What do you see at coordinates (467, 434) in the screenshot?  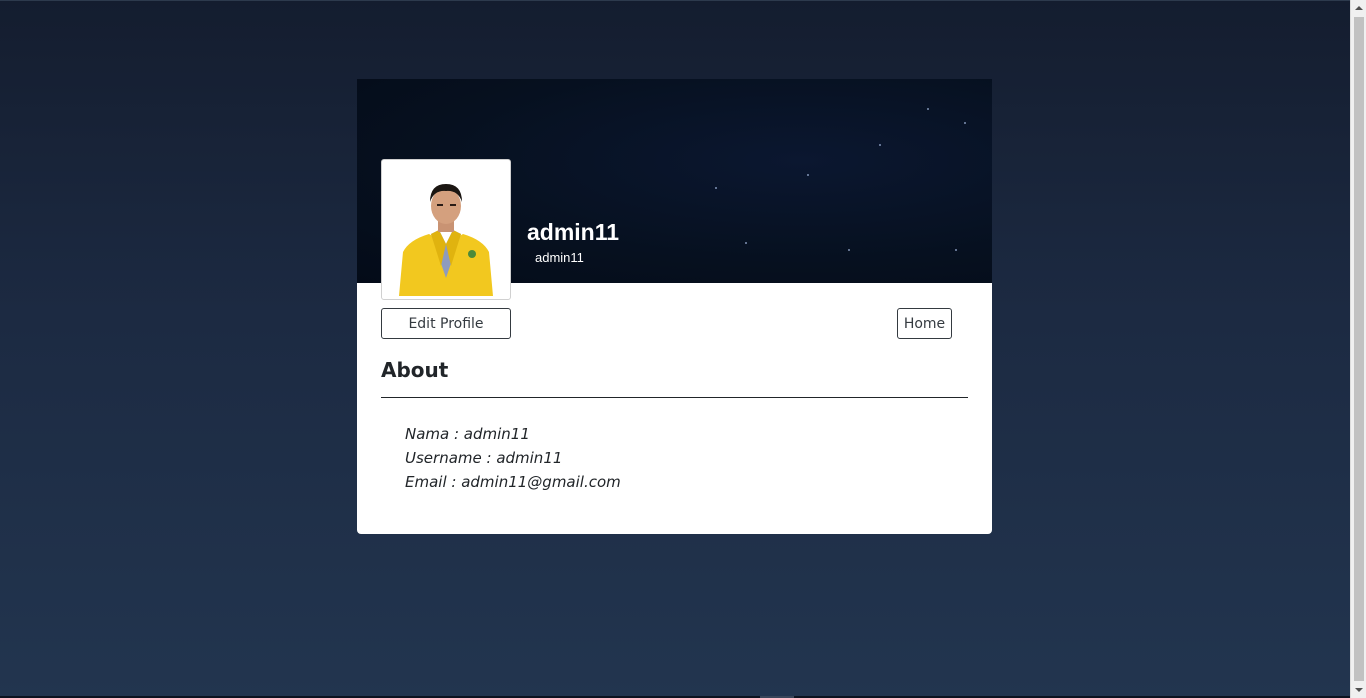 I see `info-nama: Nama : admin11` at bounding box center [467, 434].